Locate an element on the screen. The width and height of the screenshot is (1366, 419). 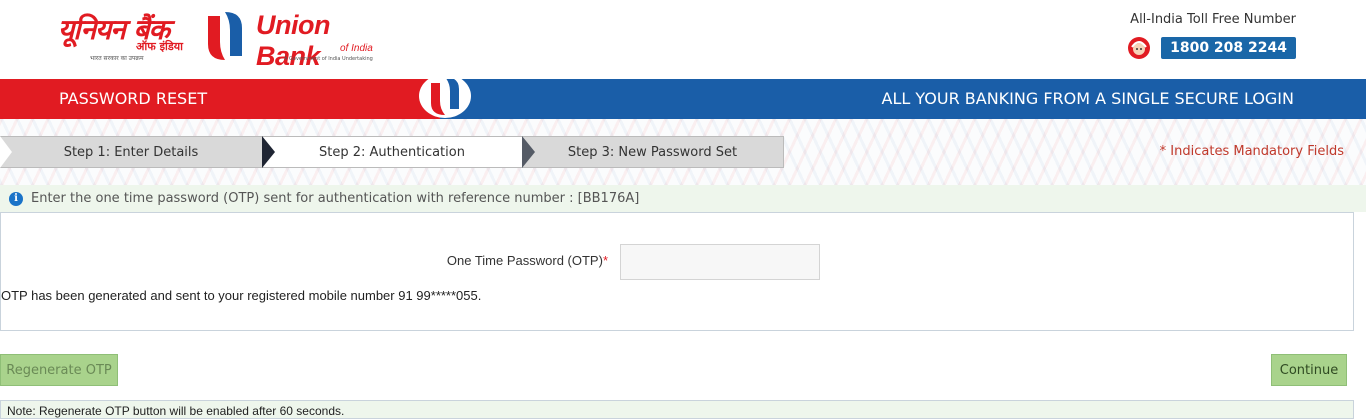
step-enter-details: Step 1: Enter Details is located at coordinates (131, 152).